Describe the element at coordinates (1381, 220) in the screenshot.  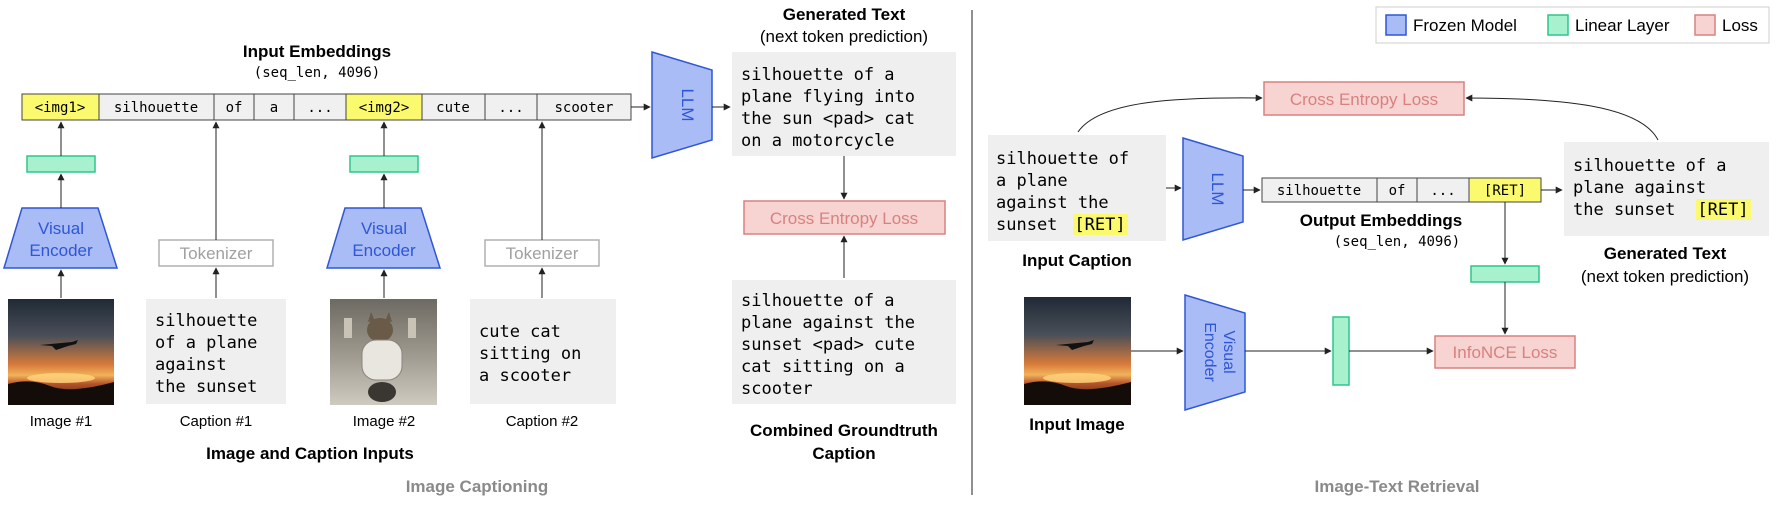
I see `output-embeddings-title: Output Embeddings` at that location.